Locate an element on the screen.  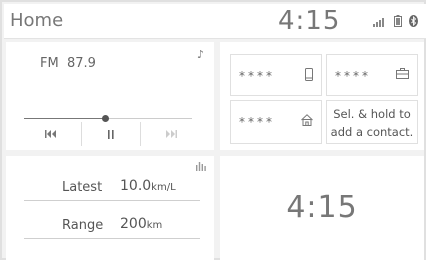
trip-row-latest: Latest 10.0km/L is located at coordinates (112, 189).